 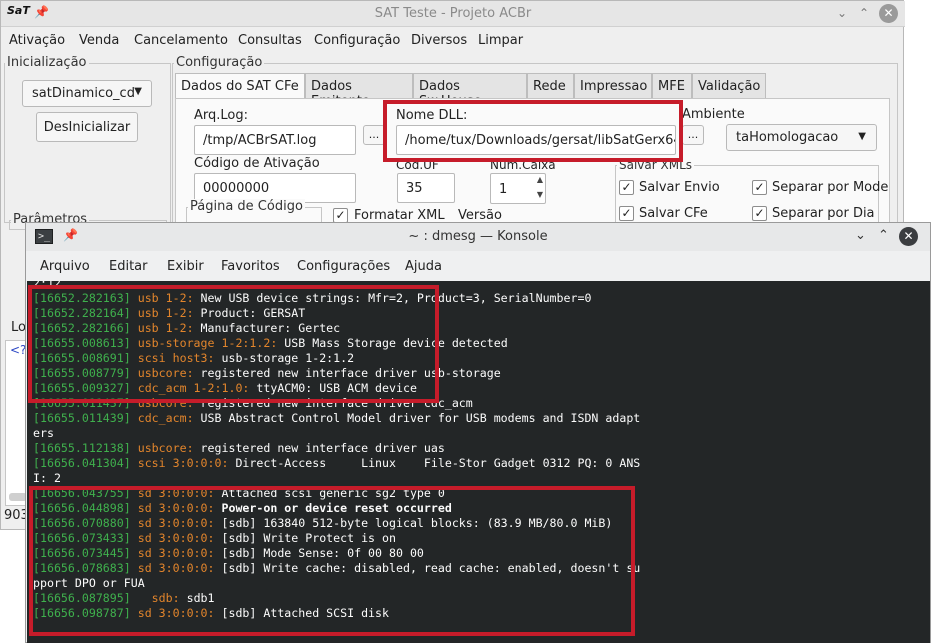 What do you see at coordinates (65, 266) in the screenshot?
I see `menu-arquivo: Arquivo` at bounding box center [65, 266].